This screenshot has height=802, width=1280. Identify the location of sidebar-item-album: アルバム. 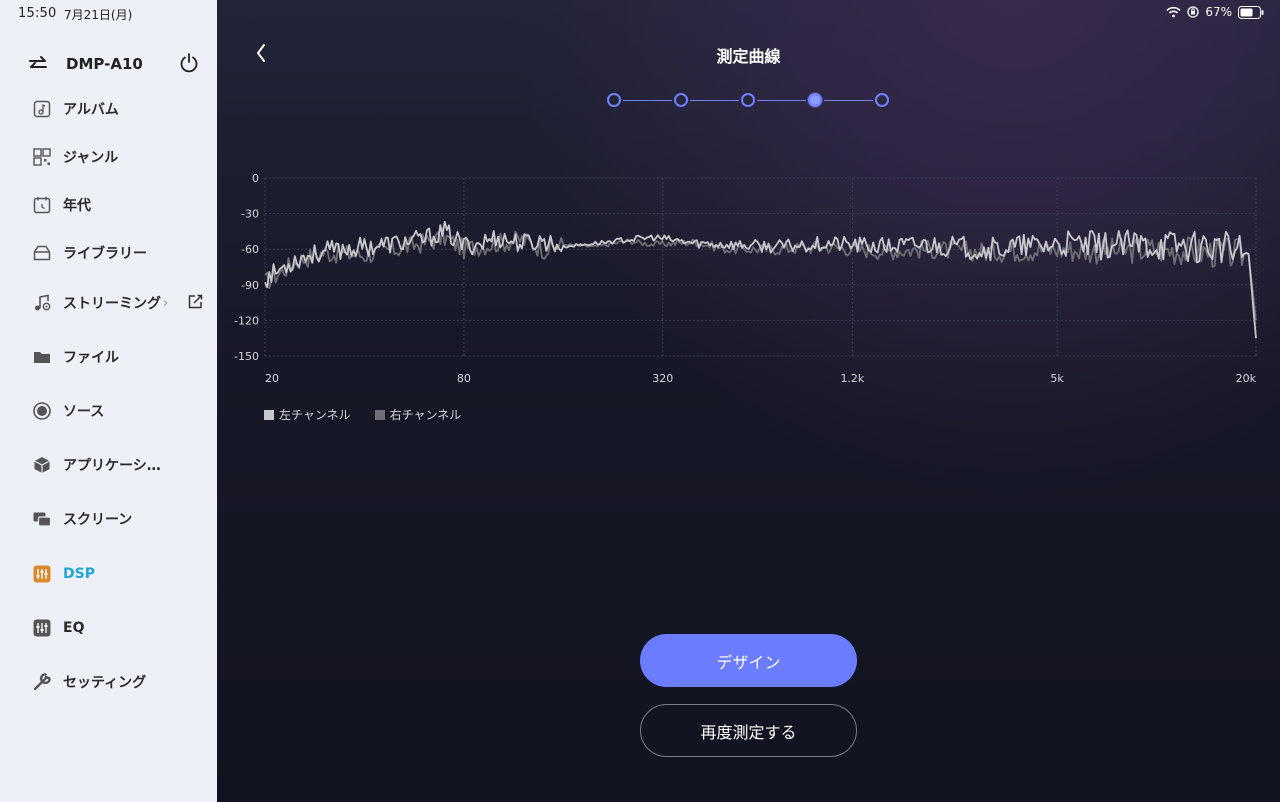
(117, 109).